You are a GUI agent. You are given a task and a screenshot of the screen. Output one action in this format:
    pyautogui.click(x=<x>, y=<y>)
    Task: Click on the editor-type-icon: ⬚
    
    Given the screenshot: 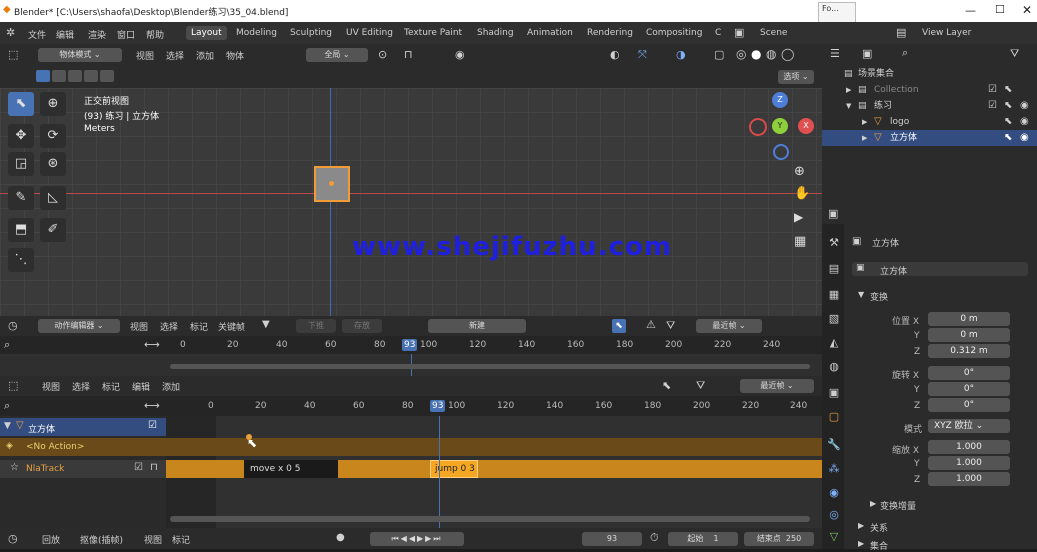 What is the action you would take?
    pyautogui.click(x=13, y=54)
    